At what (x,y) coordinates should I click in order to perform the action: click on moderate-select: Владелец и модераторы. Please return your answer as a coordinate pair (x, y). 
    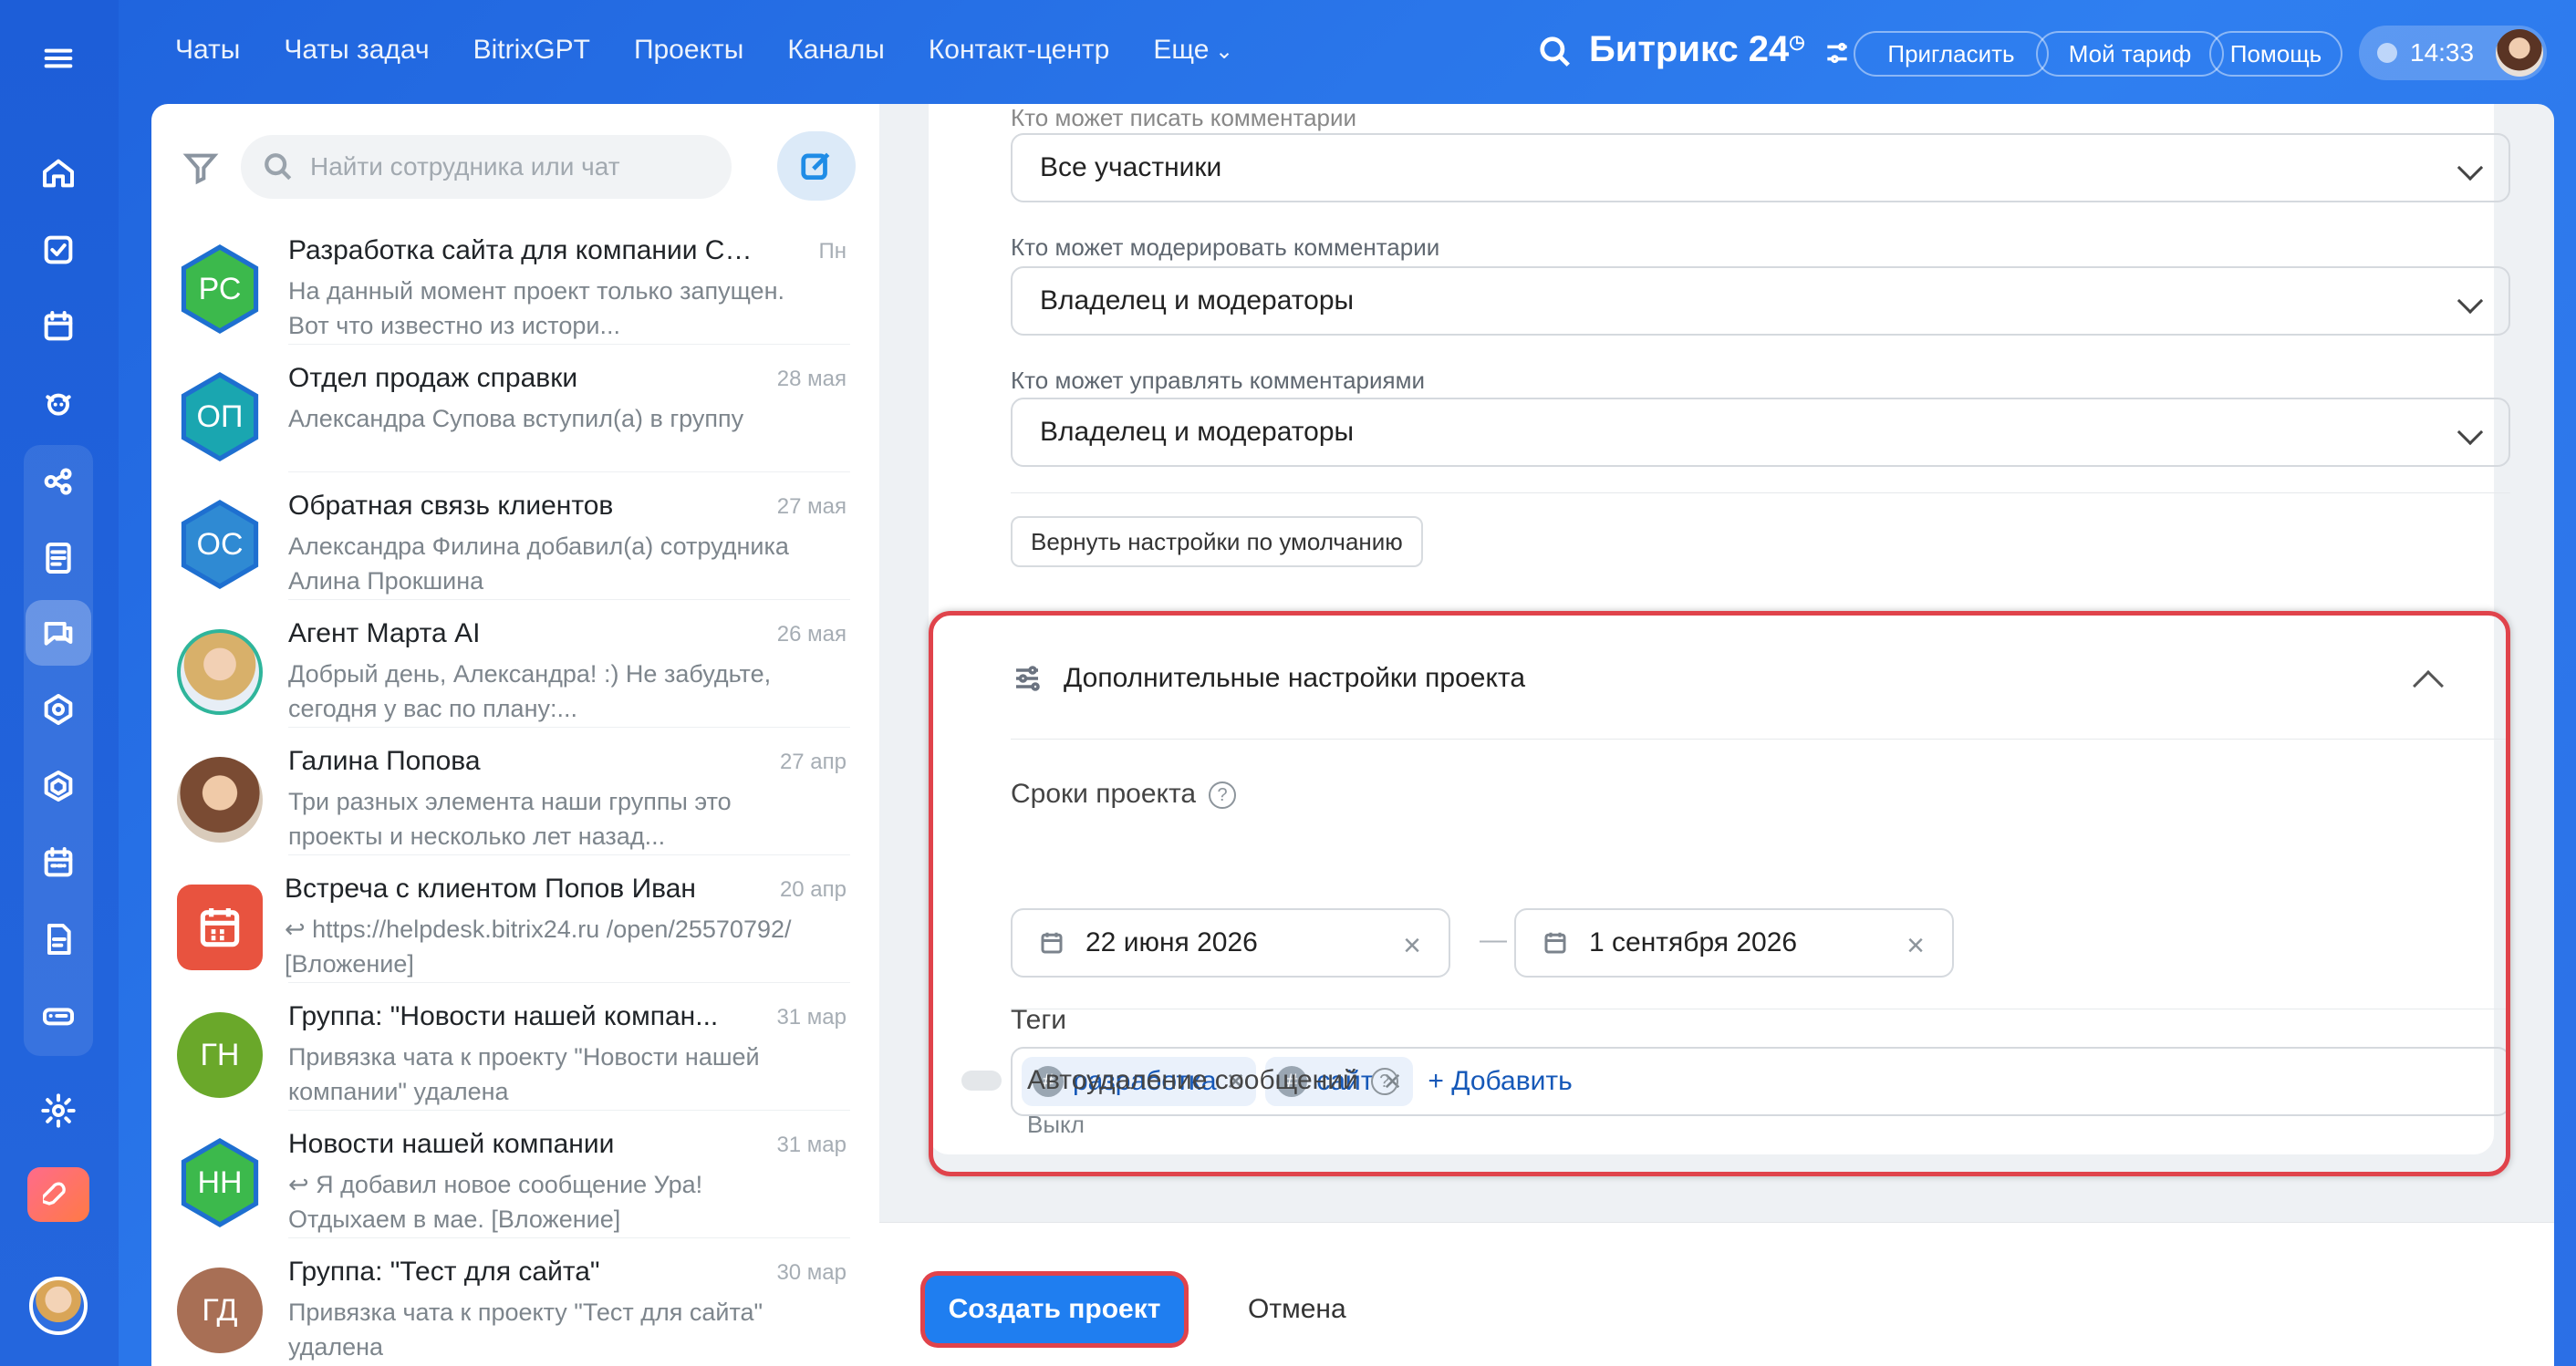
    Looking at the image, I should click on (1761, 301).